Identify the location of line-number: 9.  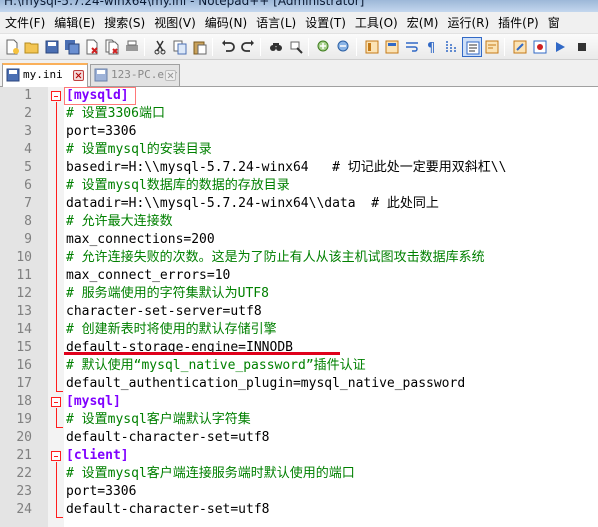
(28, 239).